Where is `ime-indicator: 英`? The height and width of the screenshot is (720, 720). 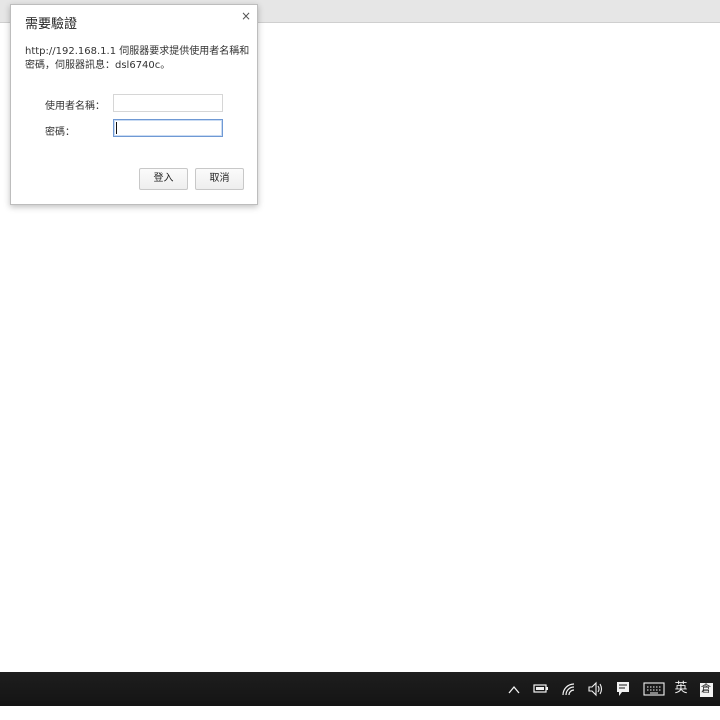
ime-indicator: 英 is located at coordinates (681, 689).